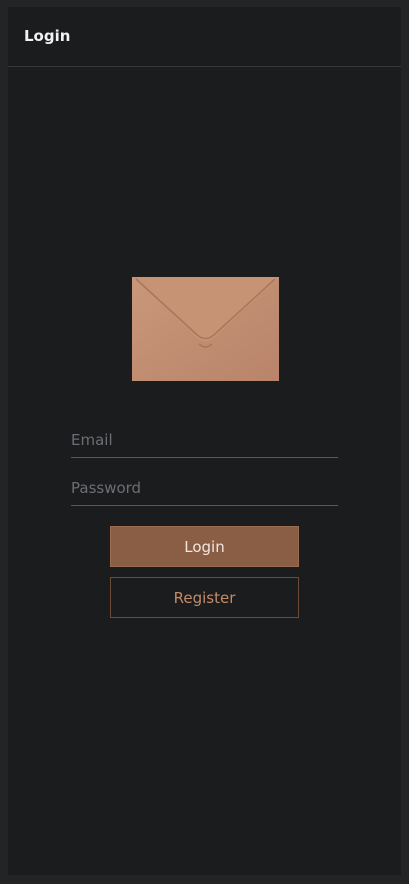 Image resolution: width=409 pixels, height=884 pixels. I want to click on email-field, so click(204, 440).